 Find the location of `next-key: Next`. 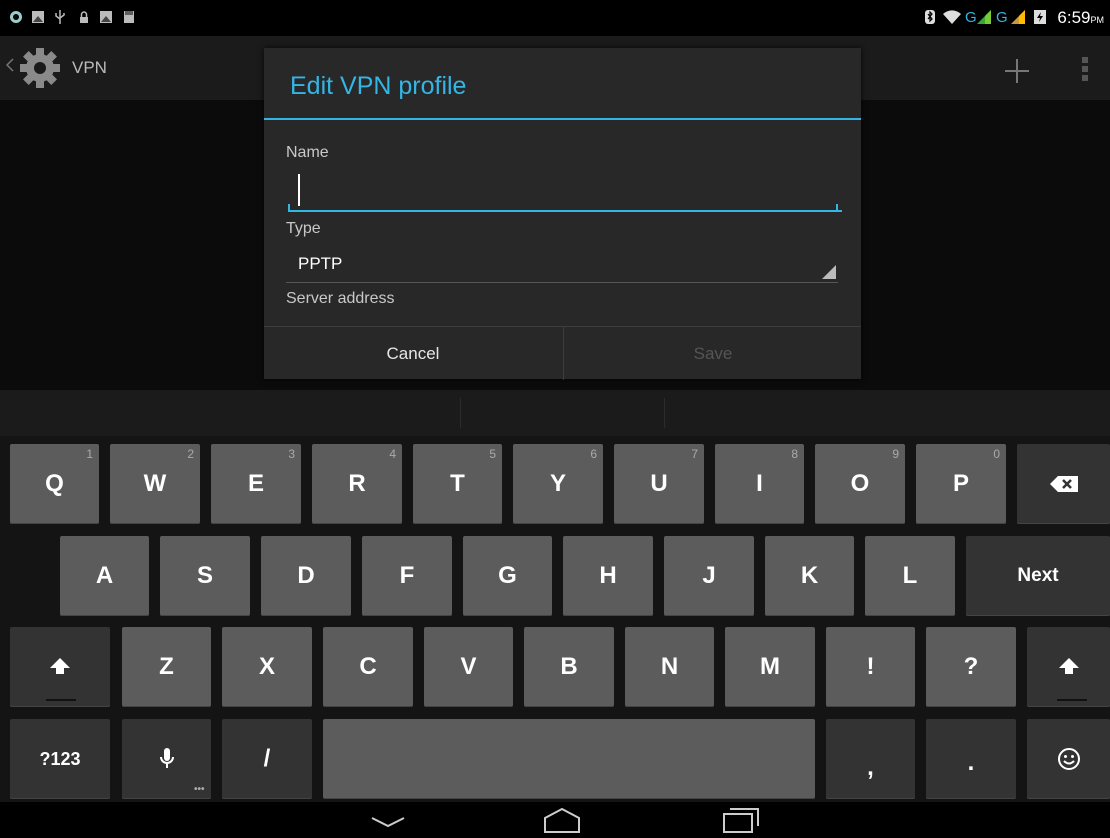

next-key: Next is located at coordinates (1038, 576).